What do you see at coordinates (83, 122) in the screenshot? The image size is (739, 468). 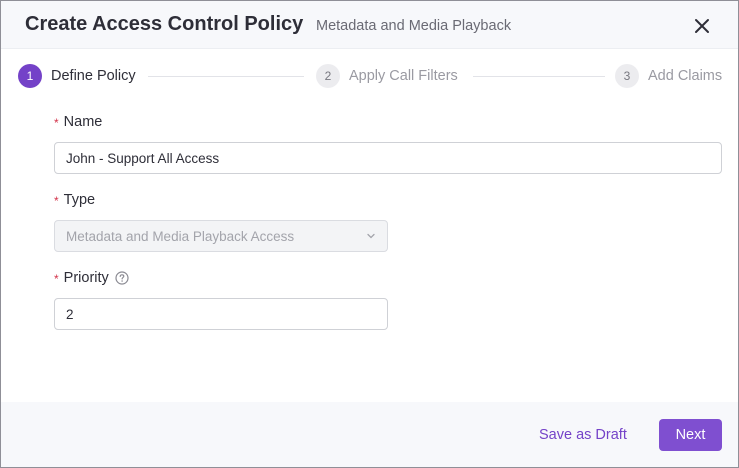 I see `name-label-text: Name` at bounding box center [83, 122].